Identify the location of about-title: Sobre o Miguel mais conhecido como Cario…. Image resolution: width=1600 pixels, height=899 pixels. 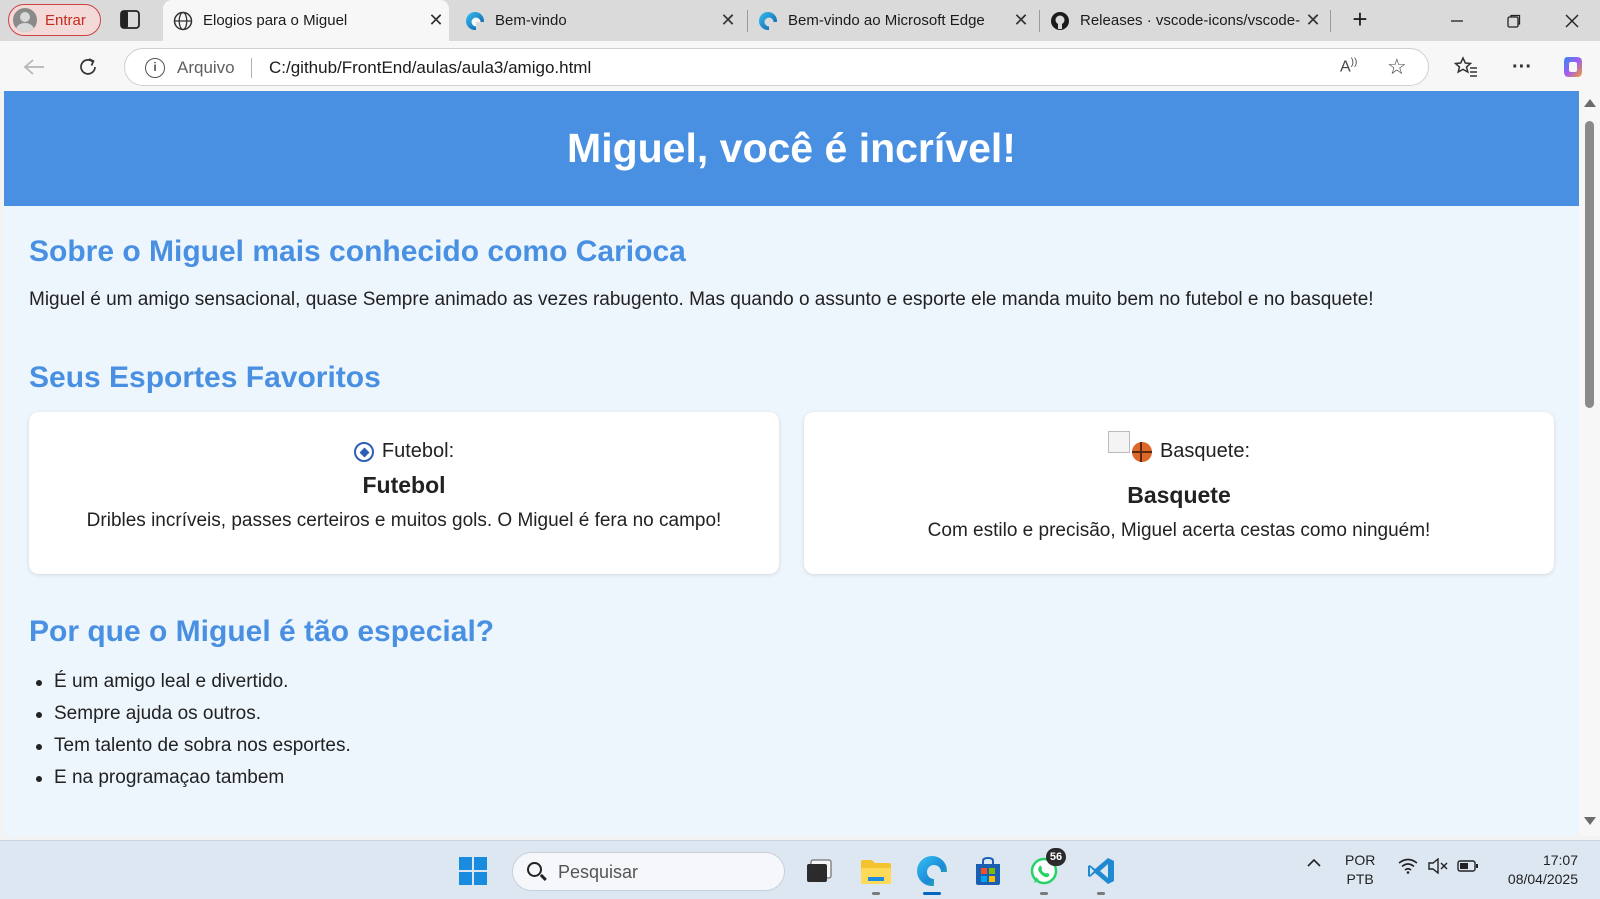
(357, 251).